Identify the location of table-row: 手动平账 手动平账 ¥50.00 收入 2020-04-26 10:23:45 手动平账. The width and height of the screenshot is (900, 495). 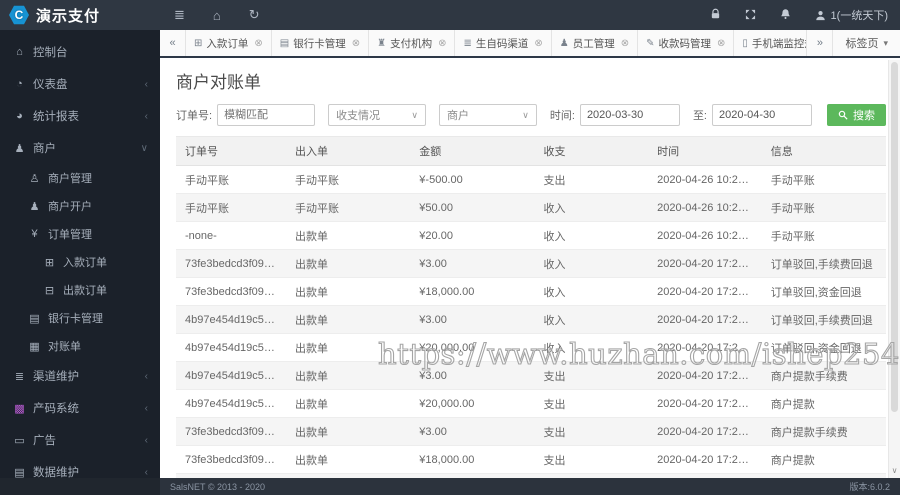
(531, 207).